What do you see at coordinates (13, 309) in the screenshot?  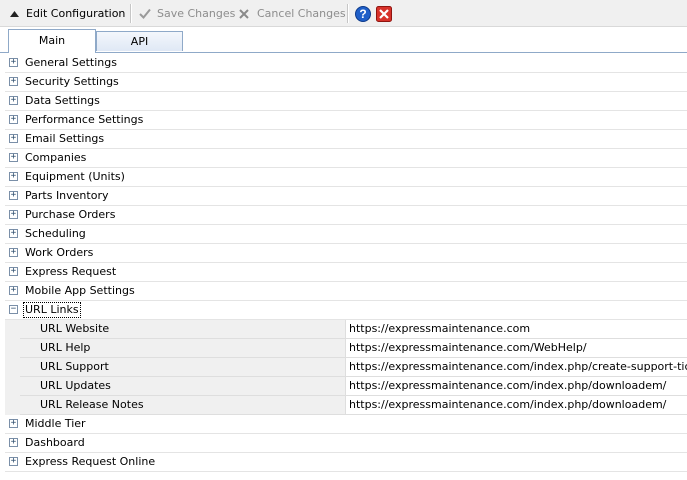 I see `collapse-minus-icon: −` at bounding box center [13, 309].